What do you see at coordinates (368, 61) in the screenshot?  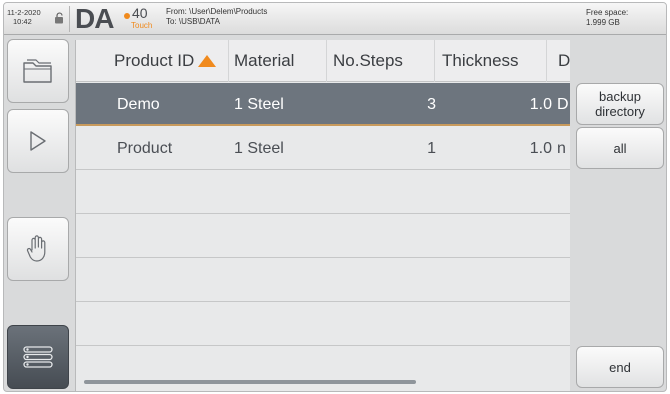 I see `column-header-steps: No.Steps` at bounding box center [368, 61].